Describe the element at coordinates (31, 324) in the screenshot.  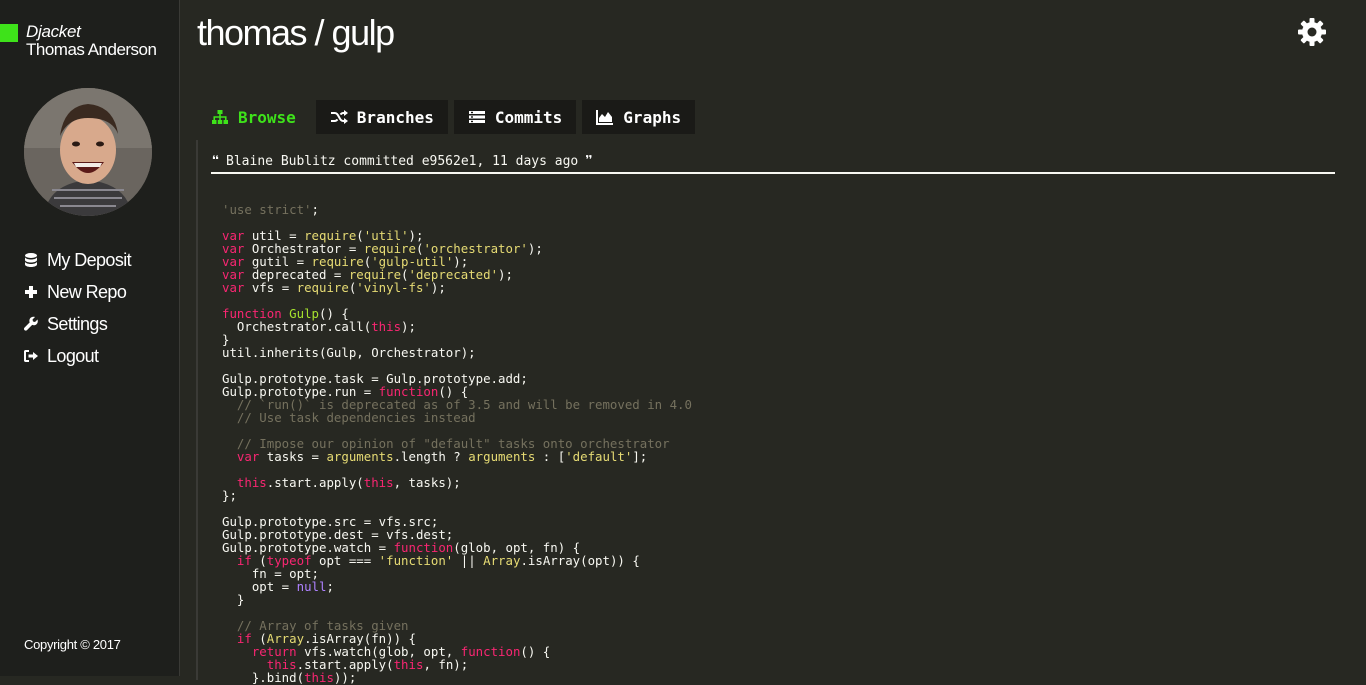
I see `wrench-icon` at that location.